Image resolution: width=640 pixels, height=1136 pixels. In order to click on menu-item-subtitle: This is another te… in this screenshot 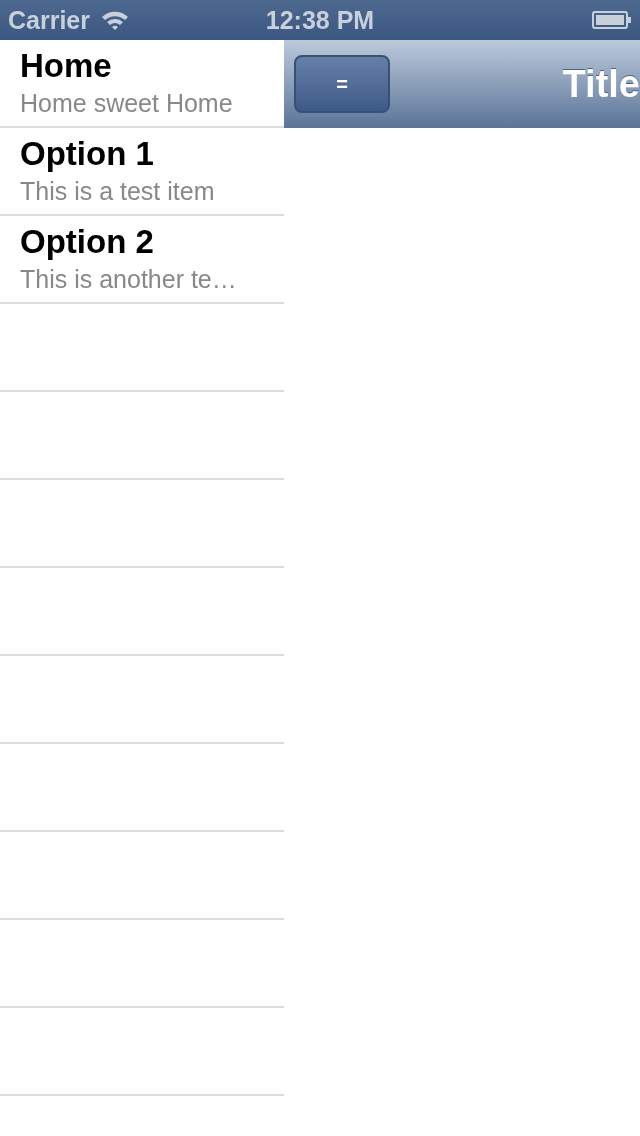, I will do `click(129, 279)`.